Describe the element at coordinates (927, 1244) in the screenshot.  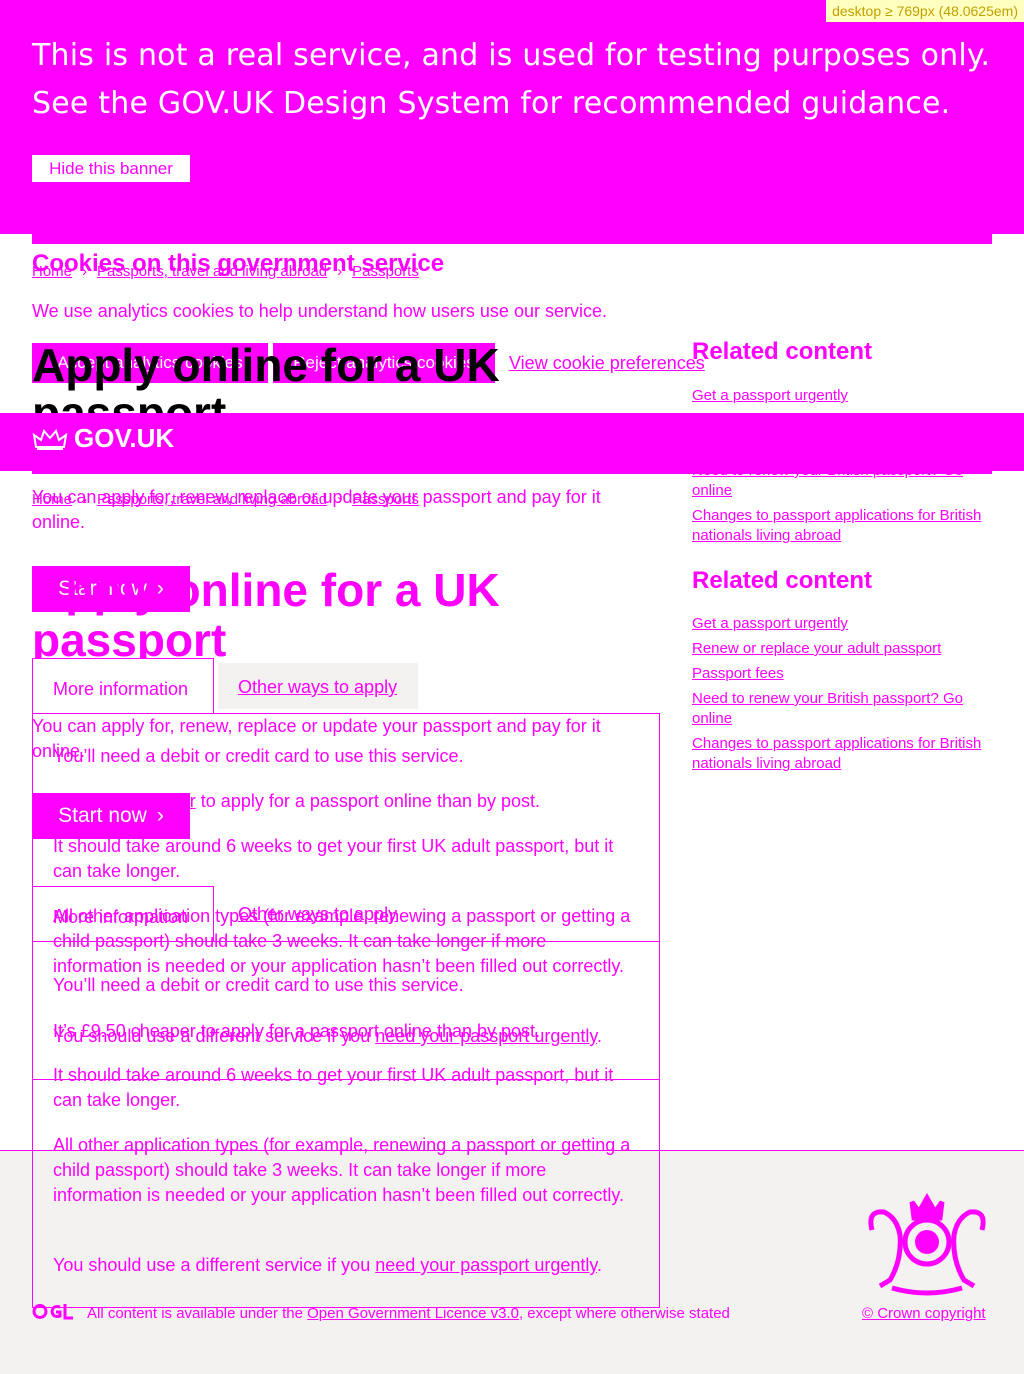
I see `royal-coat-of-arms-icon` at that location.